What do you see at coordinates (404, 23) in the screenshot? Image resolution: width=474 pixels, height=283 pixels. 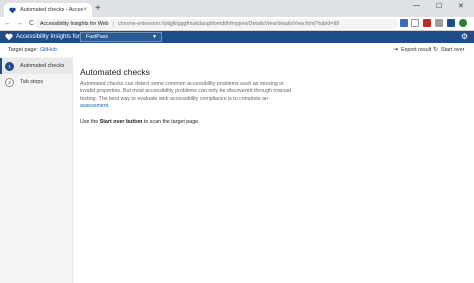 I see `translate-icon` at bounding box center [404, 23].